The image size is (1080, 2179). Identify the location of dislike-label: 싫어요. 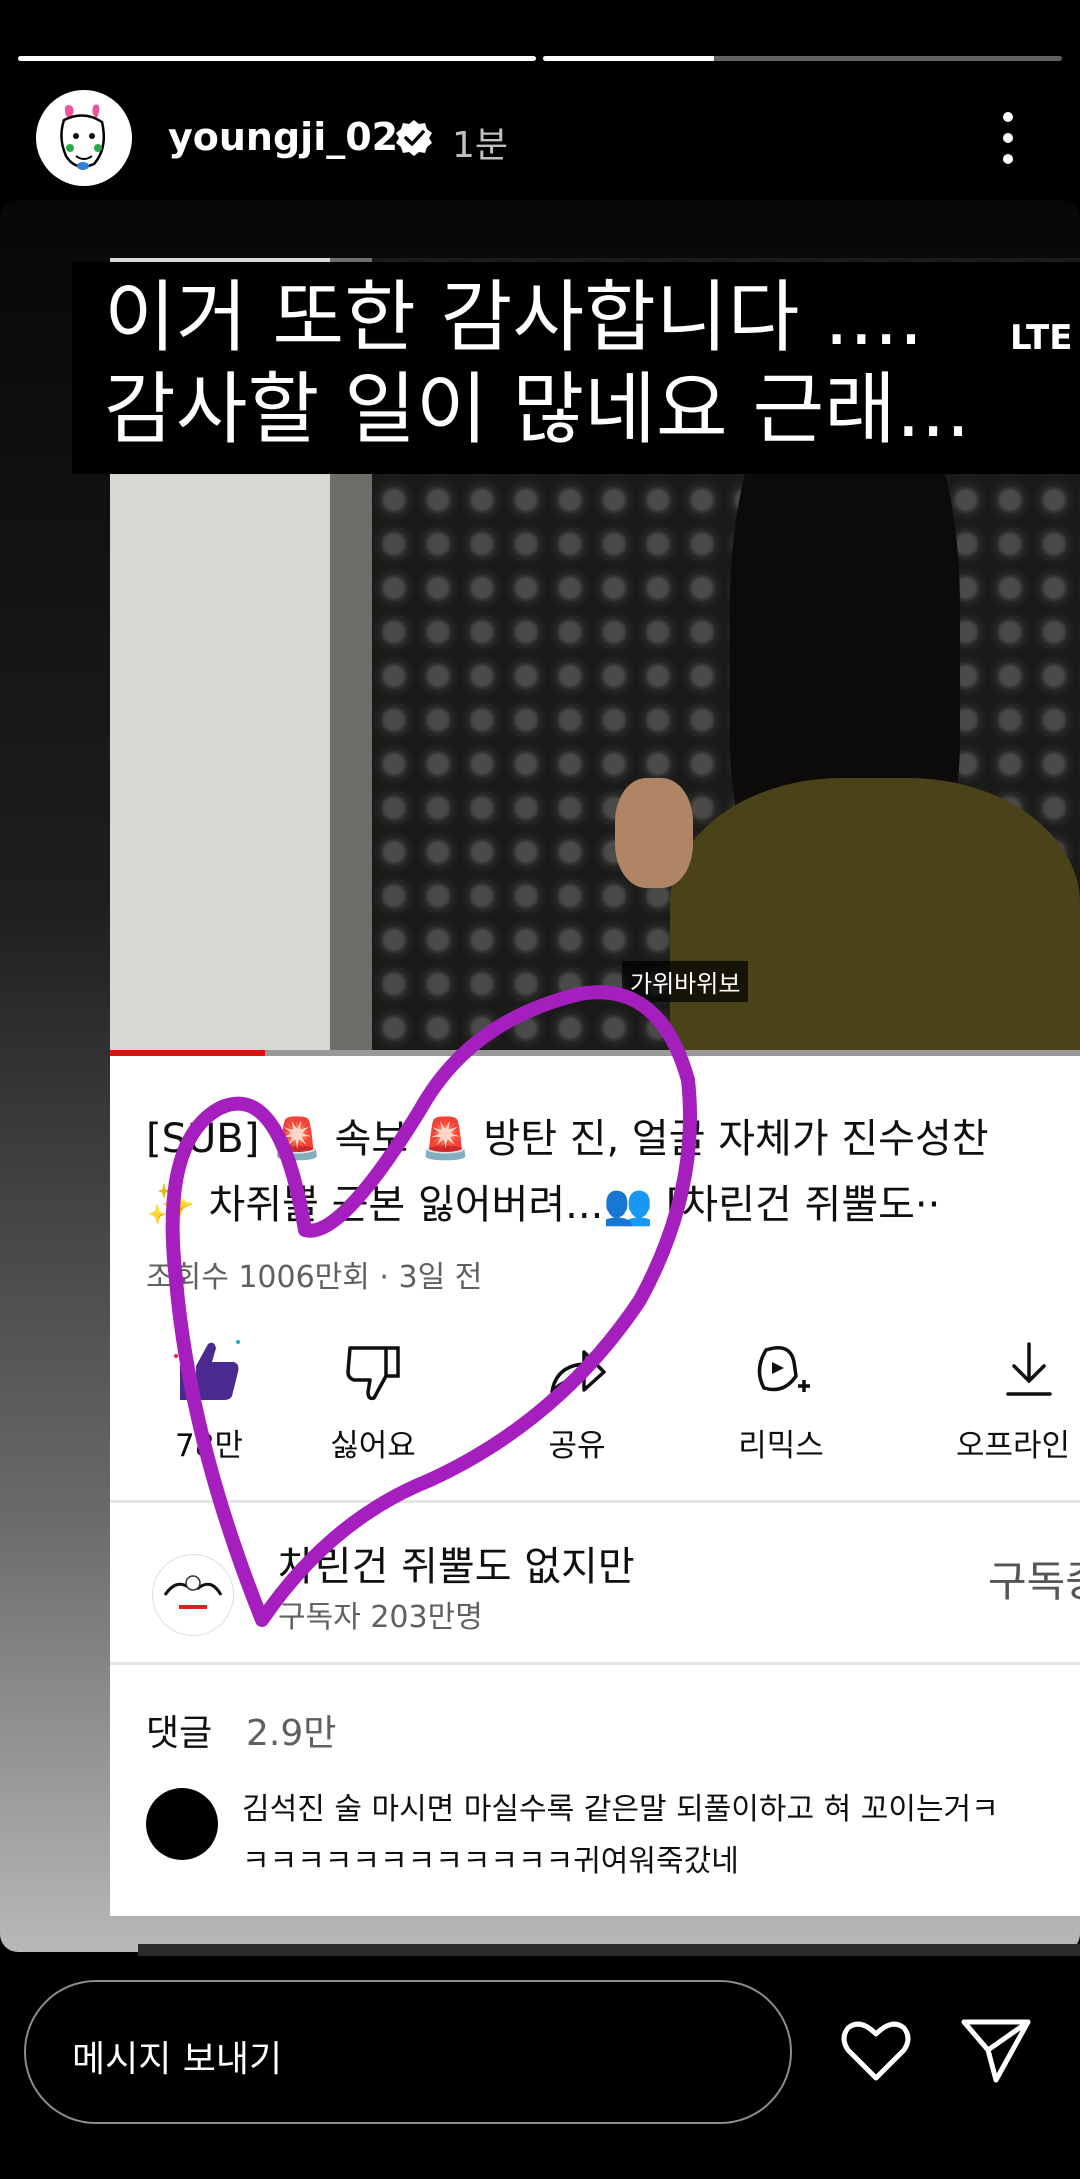
(373, 1446).